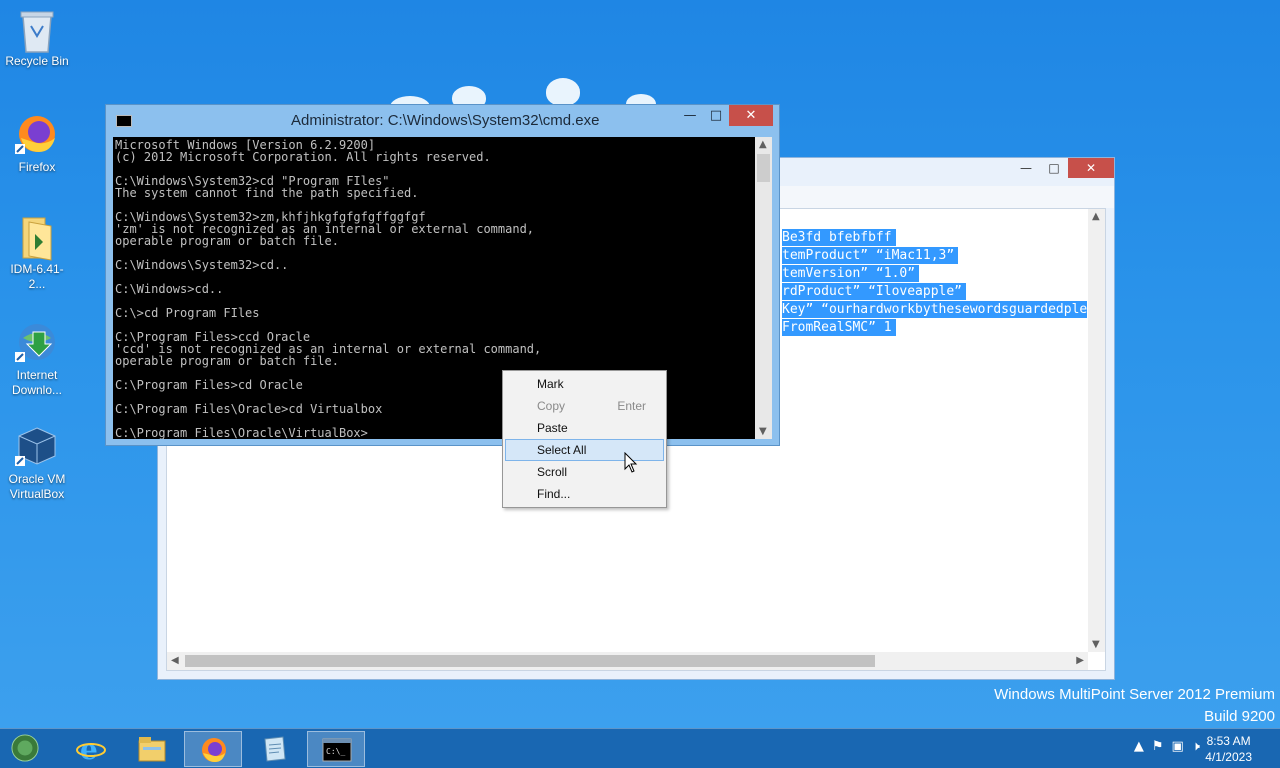 This screenshot has width=1280, height=768. What do you see at coordinates (584, 406) in the screenshot?
I see `menu-item-copy: Copy Enter` at bounding box center [584, 406].